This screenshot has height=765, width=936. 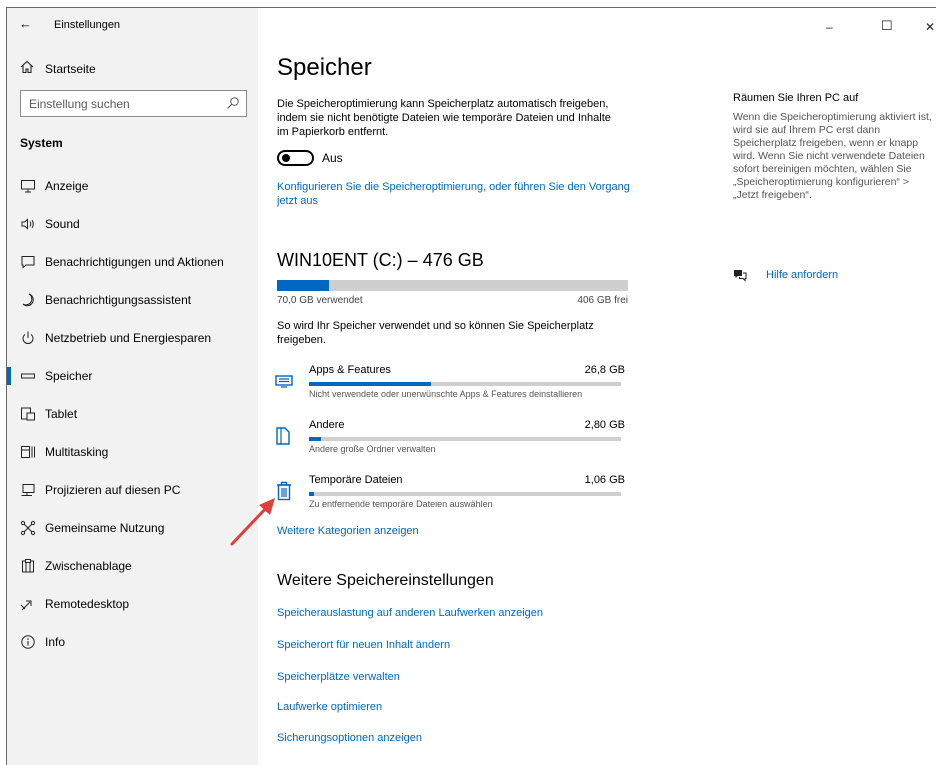 What do you see at coordinates (62, 224) in the screenshot?
I see `sidebar-item-label: Sound` at bounding box center [62, 224].